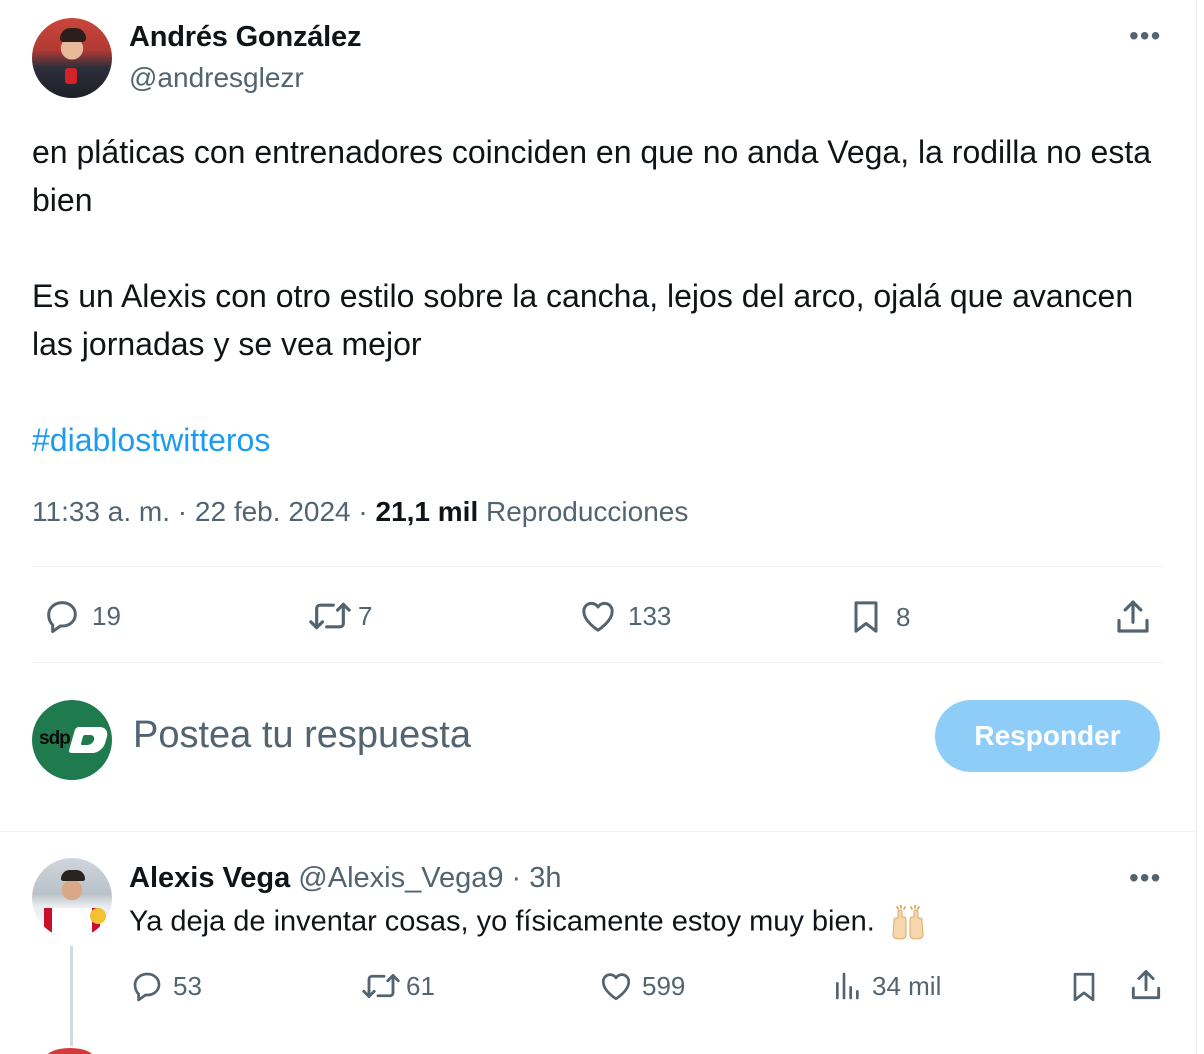 This screenshot has width=1204, height=1054. What do you see at coordinates (908, 922) in the screenshot?
I see `raising-hands-icon` at bounding box center [908, 922].